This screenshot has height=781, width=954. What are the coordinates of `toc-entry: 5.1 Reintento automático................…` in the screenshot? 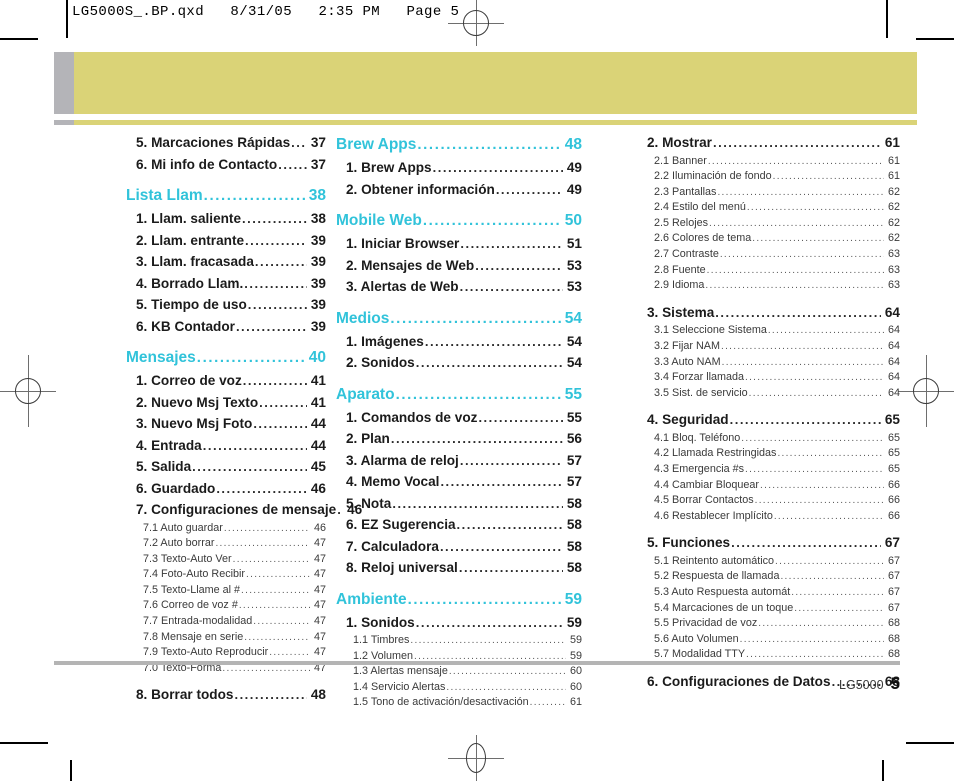 It's located at (768, 562).